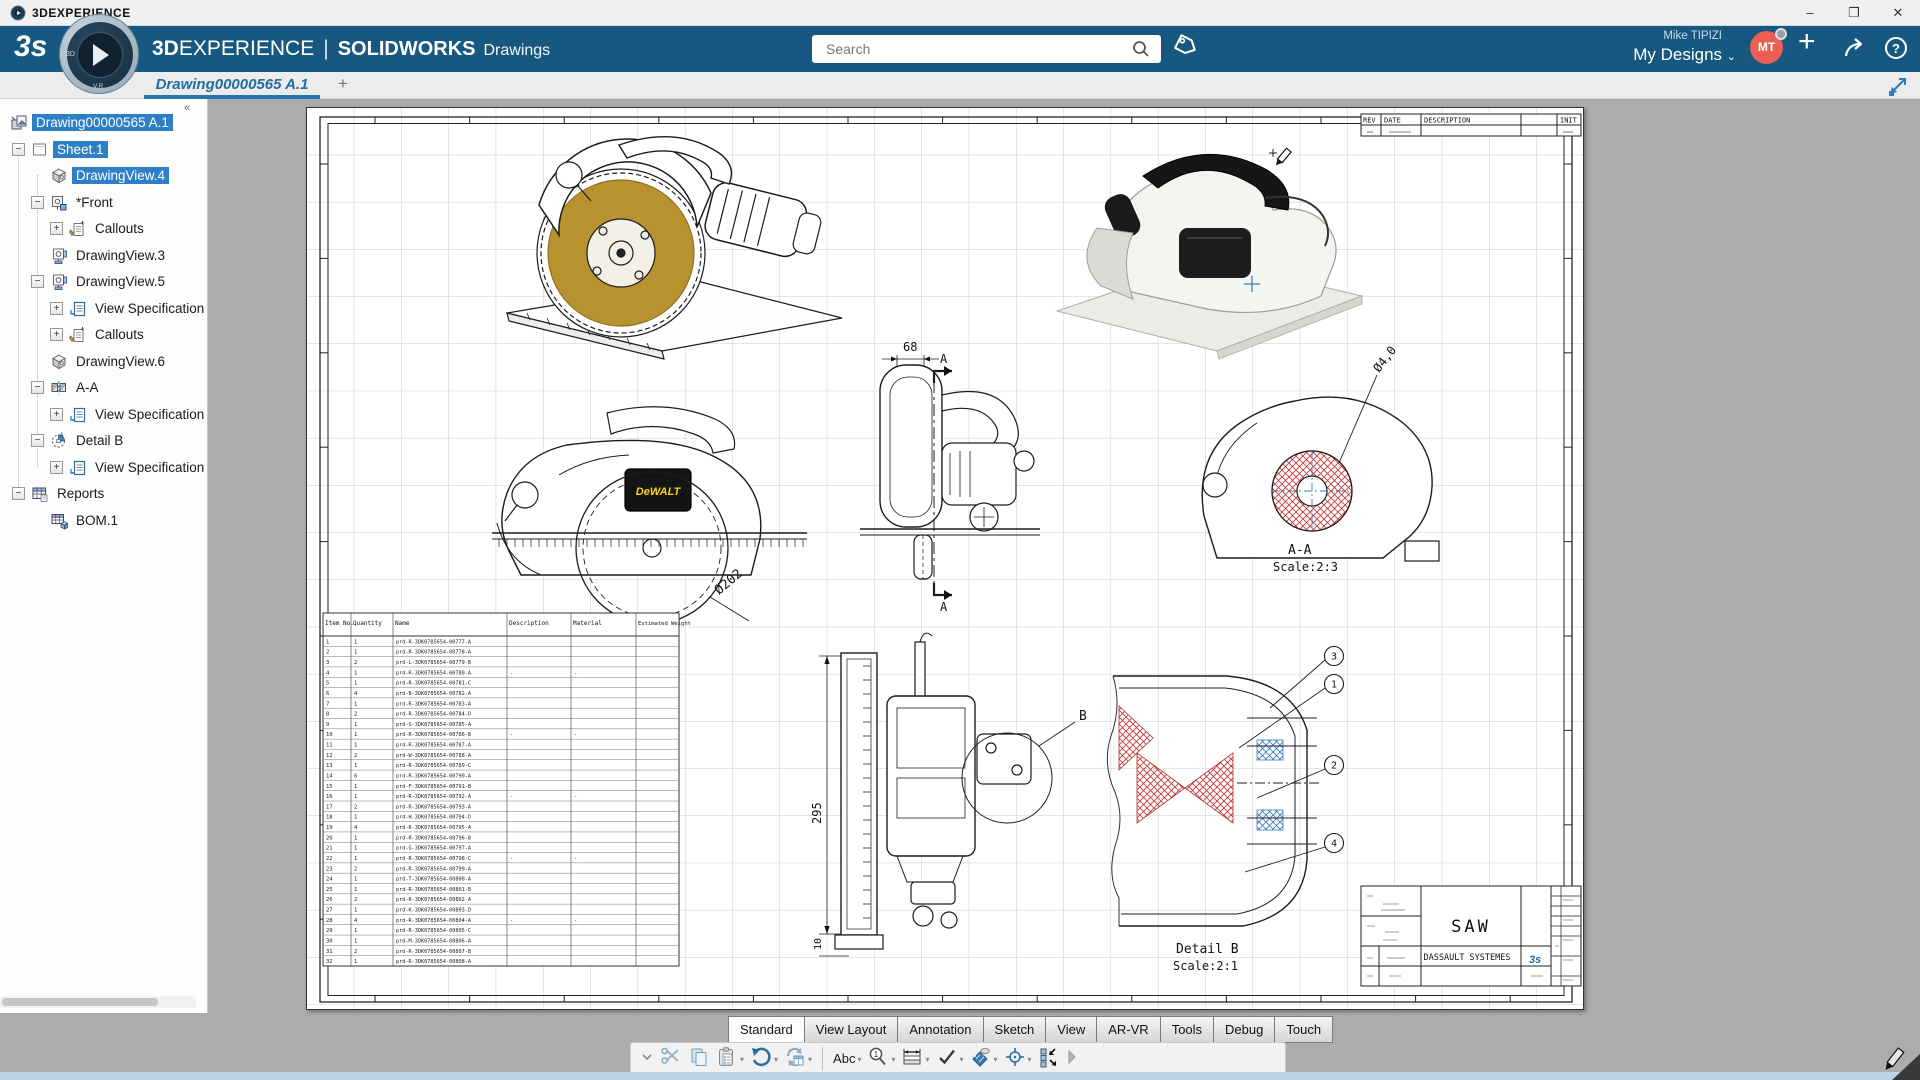 The image size is (1920, 1080). Describe the element at coordinates (1141, 51) in the screenshot. I see `search-icon` at that location.